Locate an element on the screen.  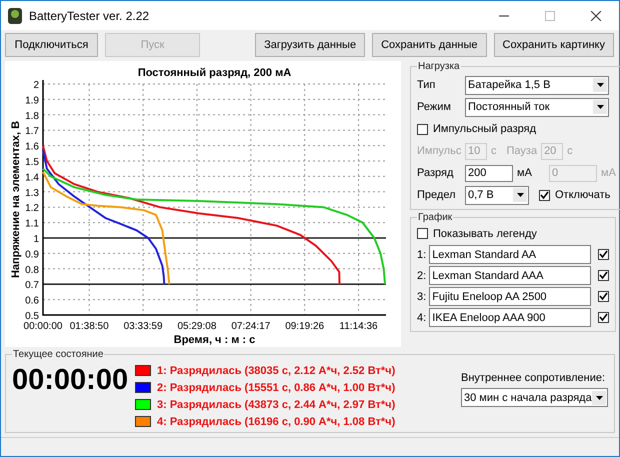
elapsed-time: 00:00:00 is located at coordinates (69, 380).